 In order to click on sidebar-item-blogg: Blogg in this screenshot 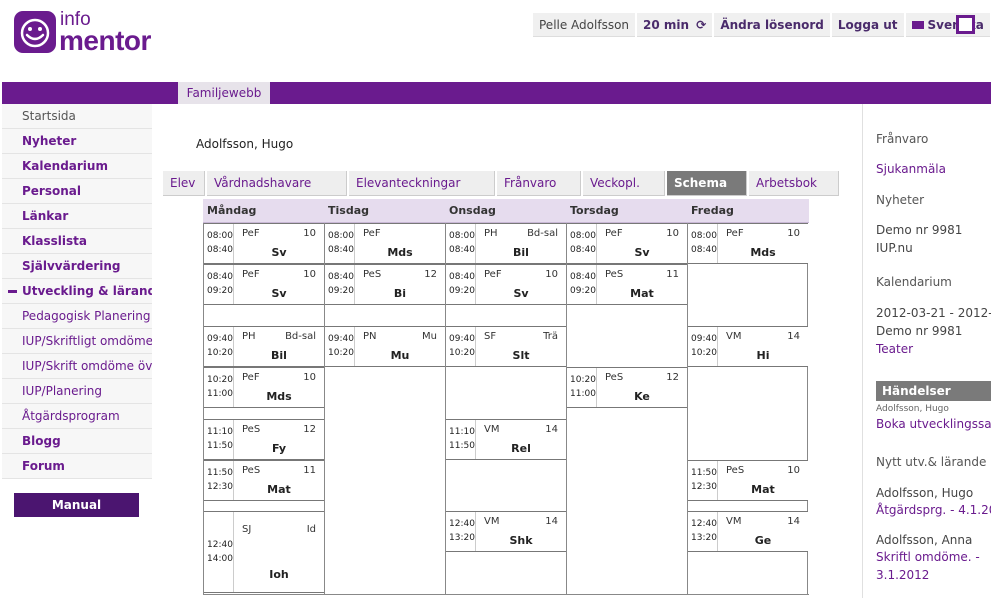, I will do `click(77, 441)`.